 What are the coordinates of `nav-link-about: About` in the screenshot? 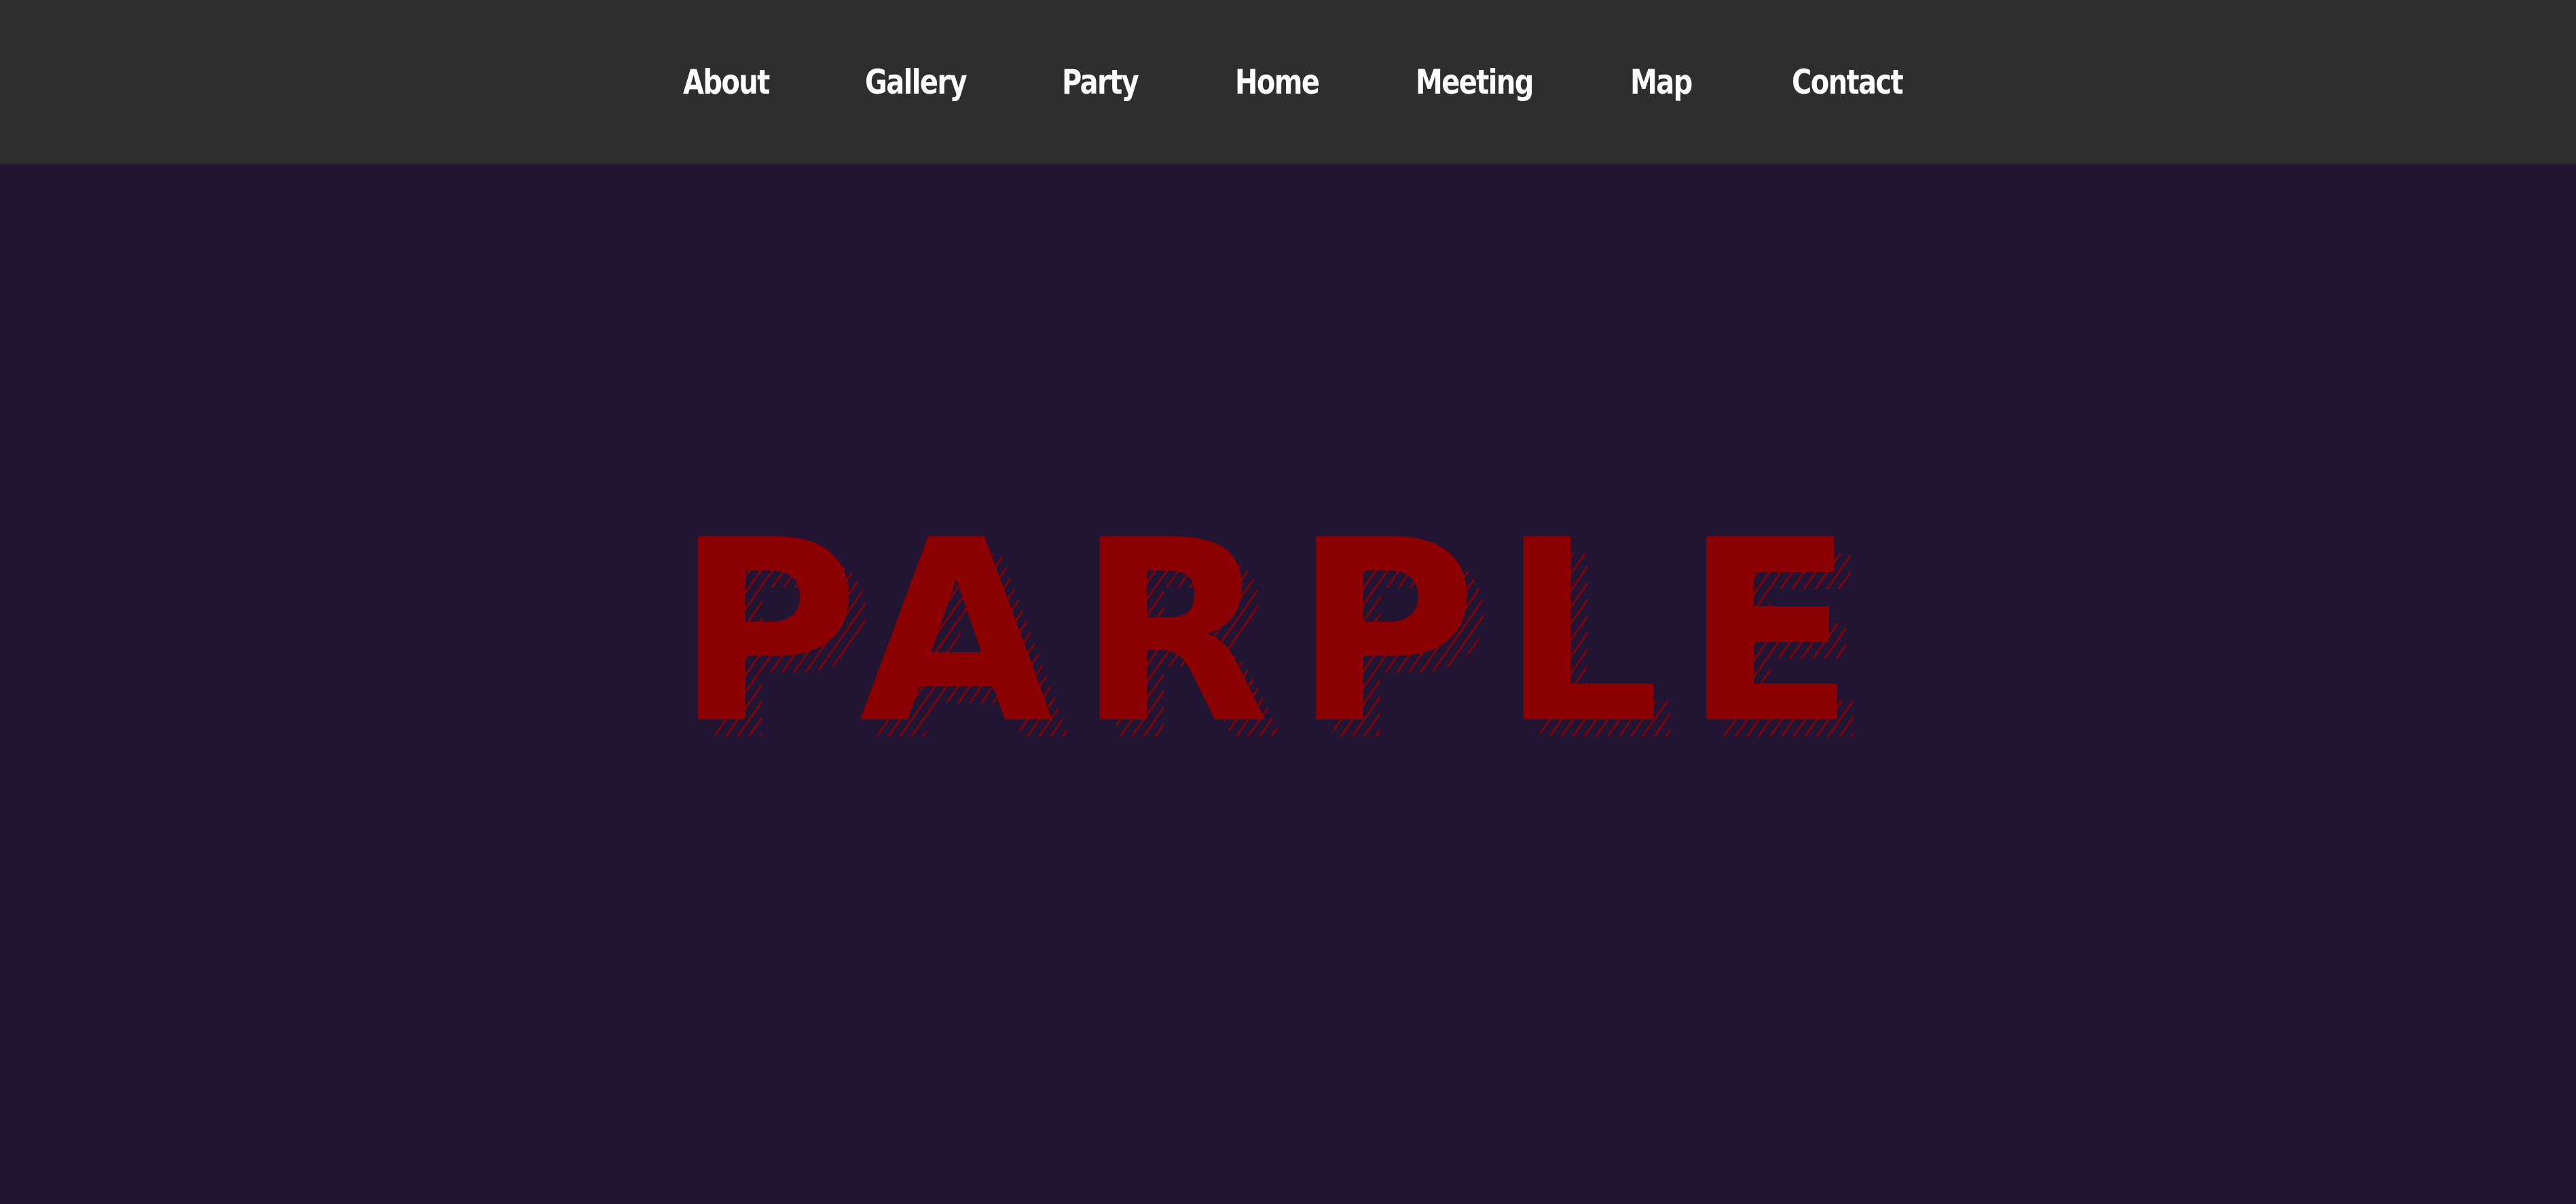 It's located at (726, 82).